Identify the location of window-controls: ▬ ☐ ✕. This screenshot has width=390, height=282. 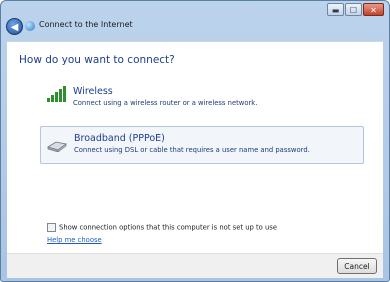
(355, 9).